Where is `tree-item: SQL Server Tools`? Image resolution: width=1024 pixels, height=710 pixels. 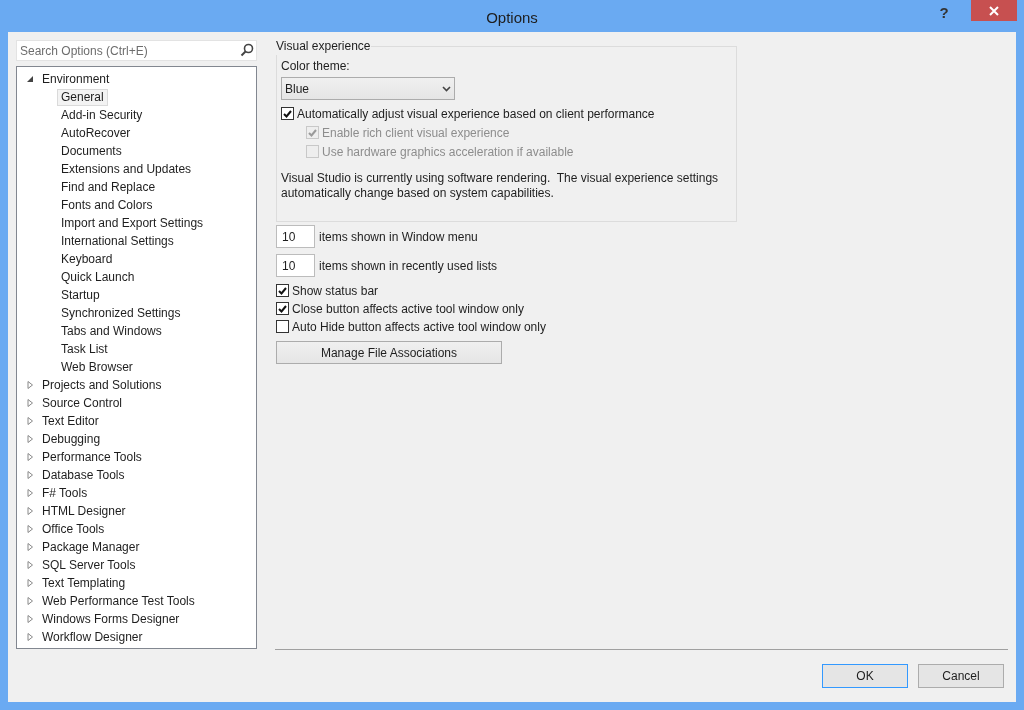
tree-item: SQL Server Tools is located at coordinates (89, 565).